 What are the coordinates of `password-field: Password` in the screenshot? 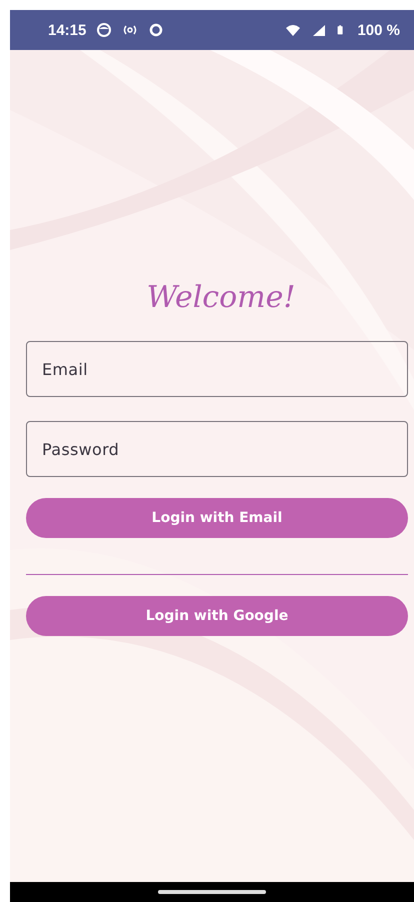 It's located at (217, 449).